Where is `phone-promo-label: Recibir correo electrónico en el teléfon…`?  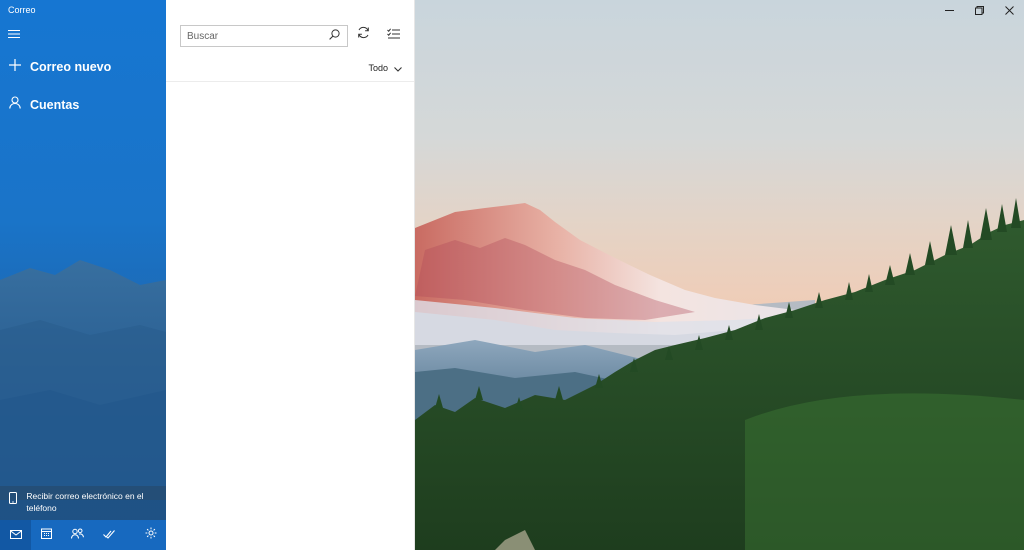
phone-promo-label: Recibir correo electrónico en el teléfon… is located at coordinates (85, 502).